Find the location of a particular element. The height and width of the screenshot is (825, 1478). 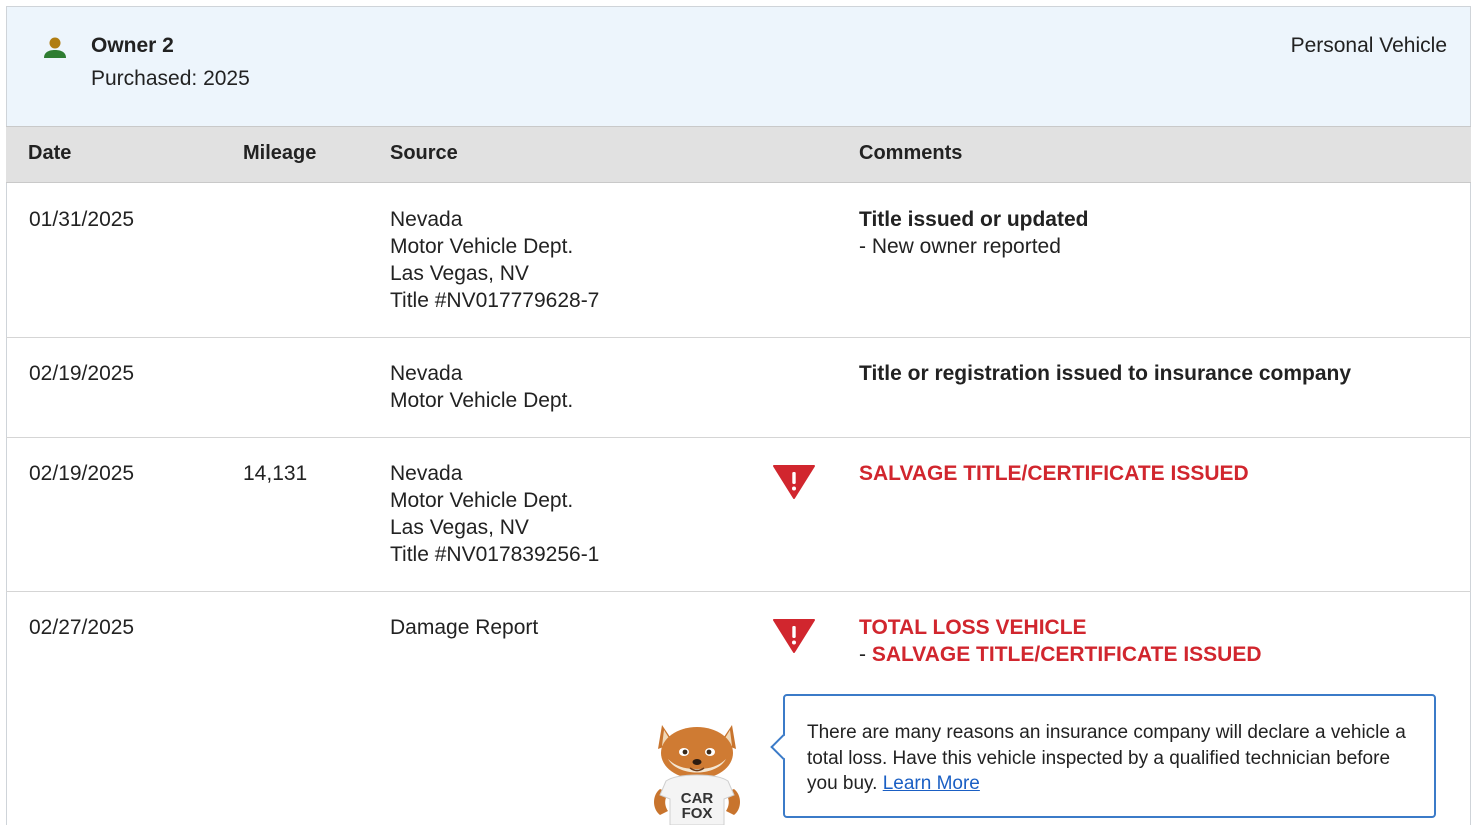

column-header-source: Source is located at coordinates (424, 153).